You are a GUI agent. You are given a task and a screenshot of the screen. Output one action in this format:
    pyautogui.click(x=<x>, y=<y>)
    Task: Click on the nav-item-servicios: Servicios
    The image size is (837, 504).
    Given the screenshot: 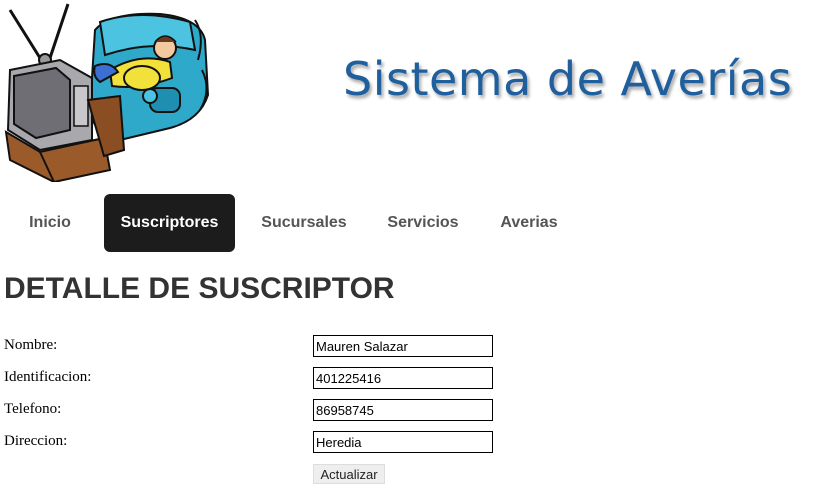 What is the action you would take?
    pyautogui.click(x=423, y=223)
    